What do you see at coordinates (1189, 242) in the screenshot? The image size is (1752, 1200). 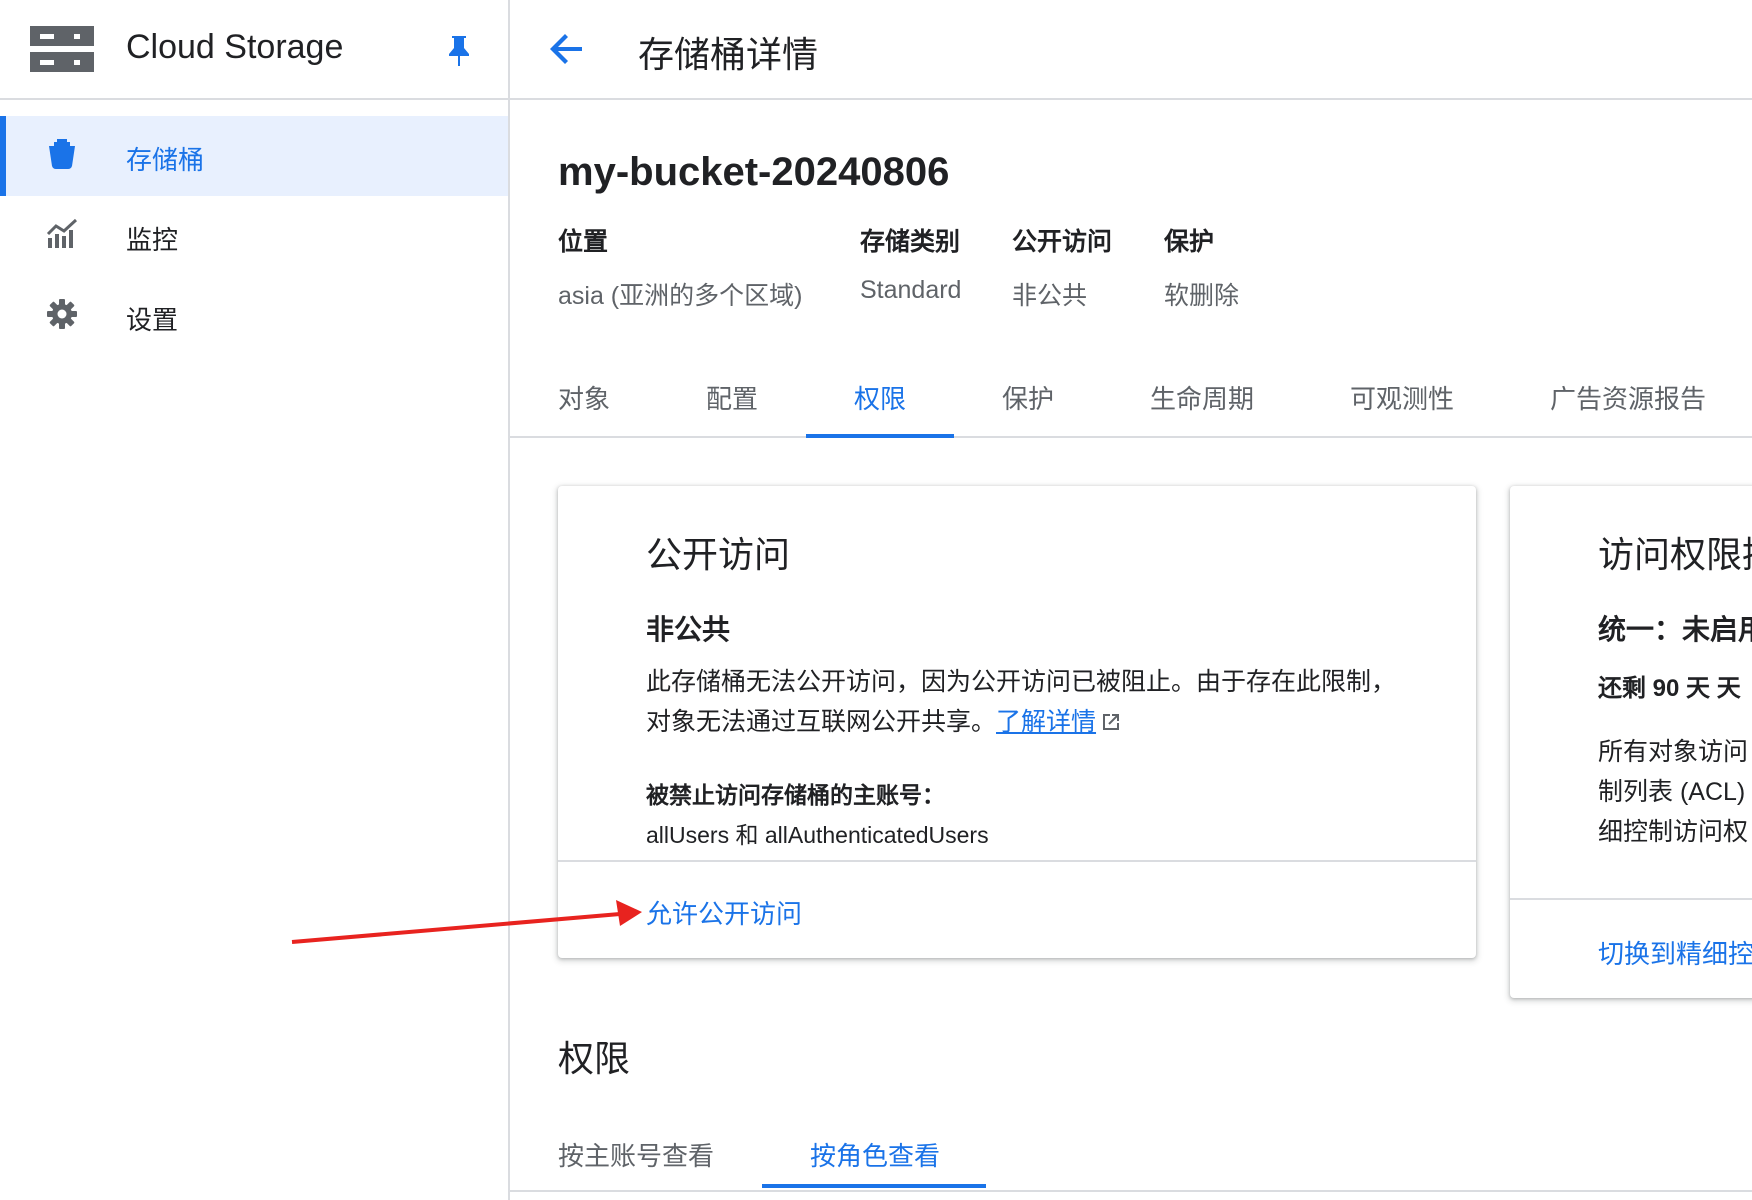 I see `meta-label: 保护` at bounding box center [1189, 242].